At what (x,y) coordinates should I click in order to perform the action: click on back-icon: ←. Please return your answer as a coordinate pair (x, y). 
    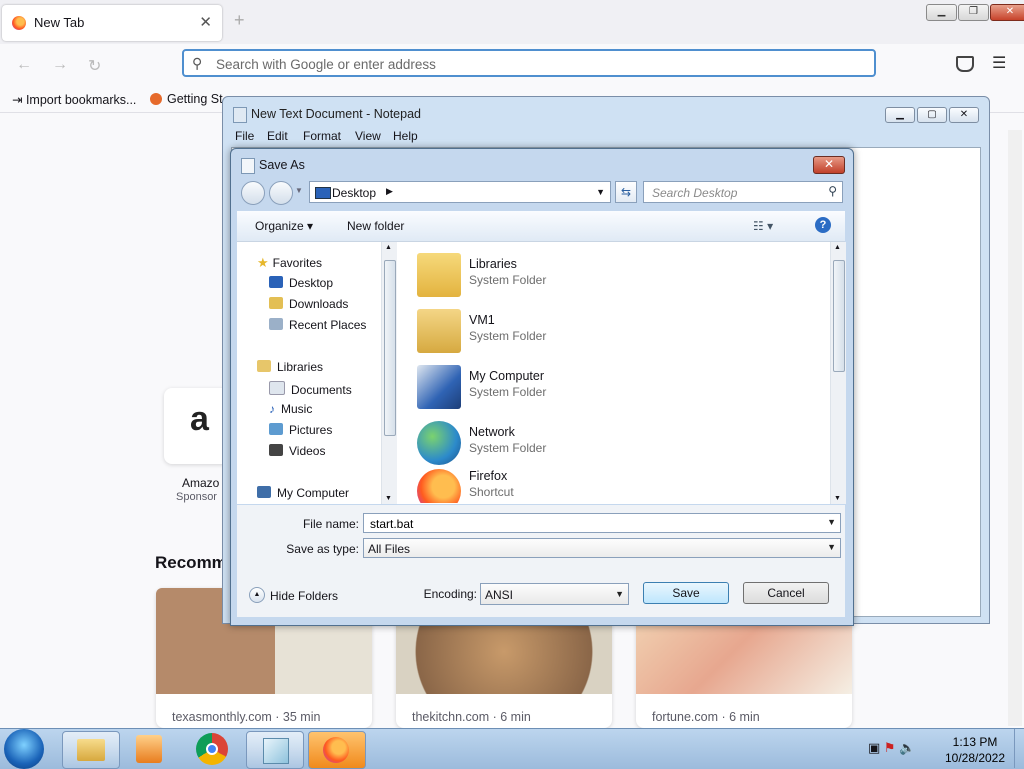
    Looking at the image, I should click on (24, 65).